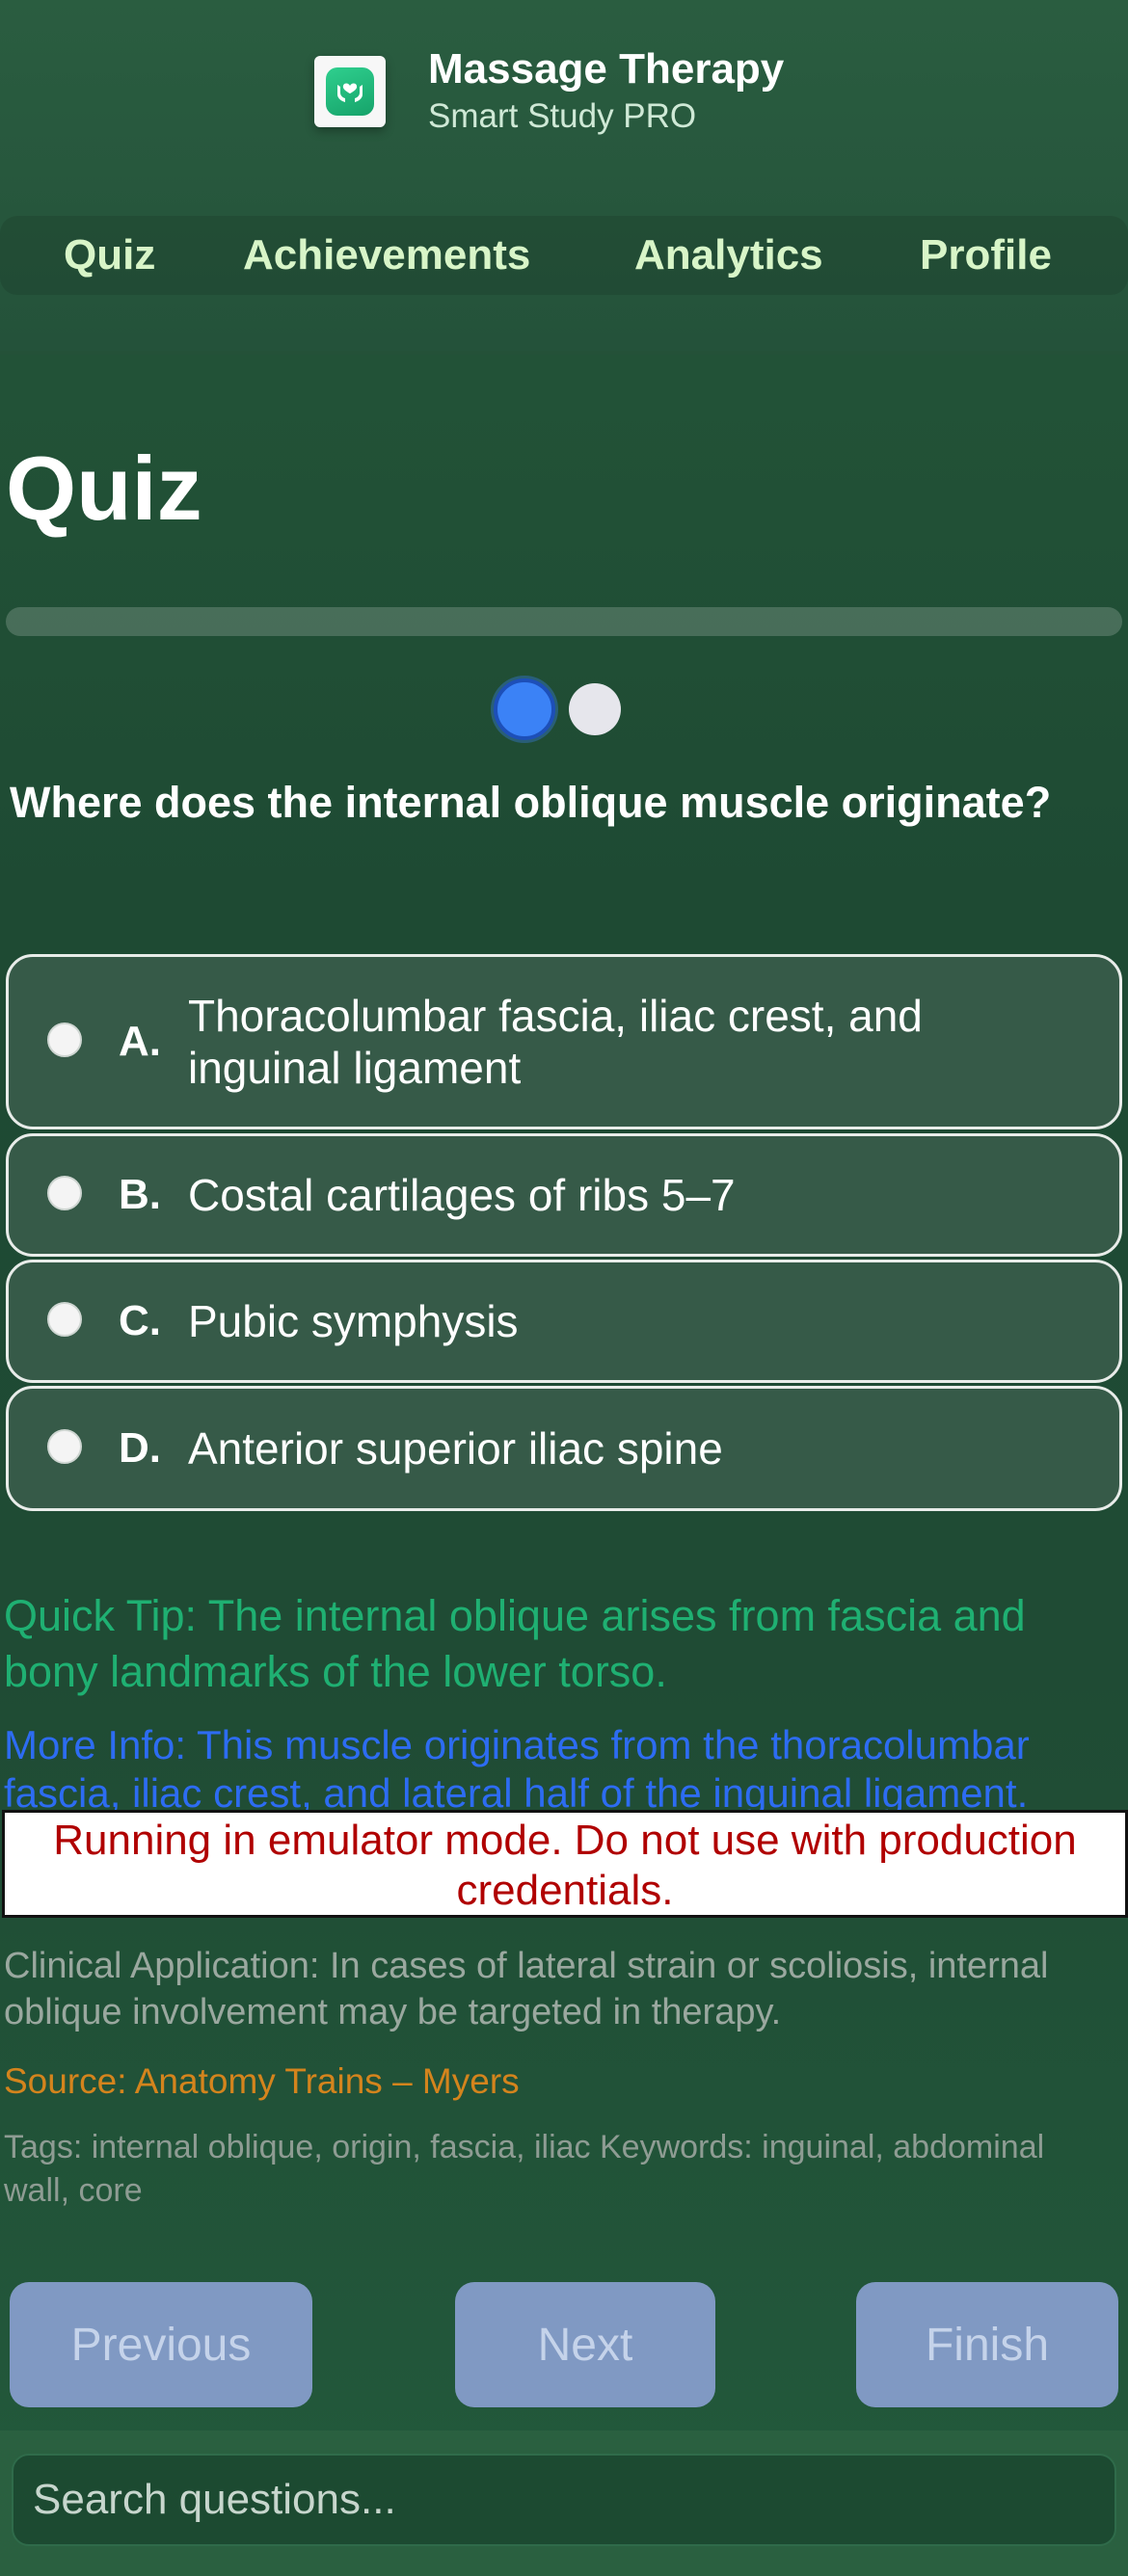  I want to click on option-b: B. Costal cartilages of ribs 5–7, so click(564, 1195).